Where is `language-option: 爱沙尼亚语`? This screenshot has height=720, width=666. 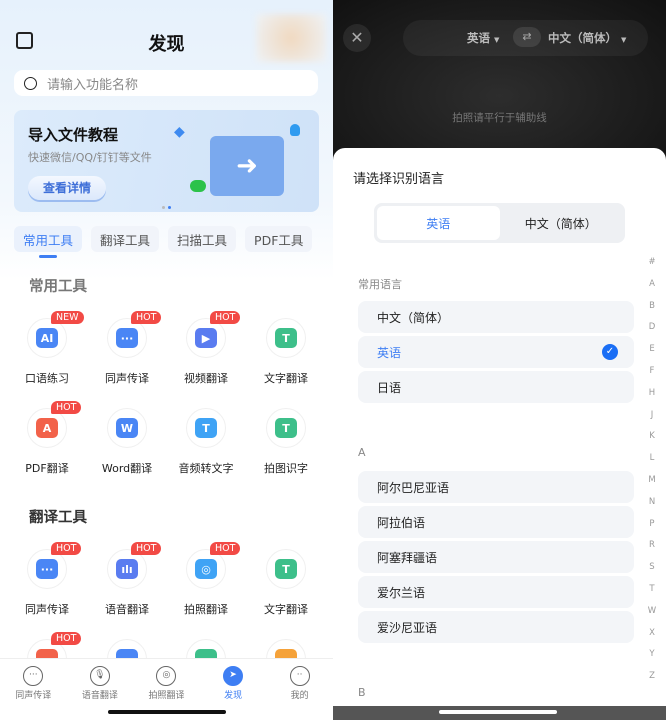
language-option: 爱沙尼亚语 is located at coordinates (496, 627).